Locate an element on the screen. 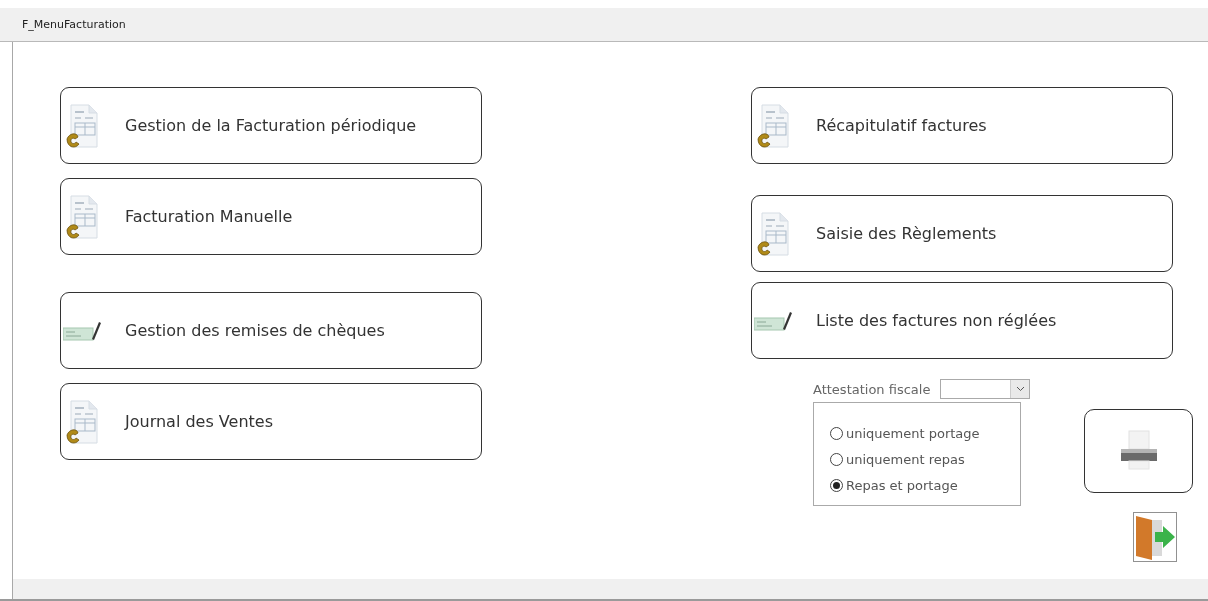 Image resolution: width=1208 pixels, height=601 pixels. window-title: F_MenuFacturation is located at coordinates (74, 24).